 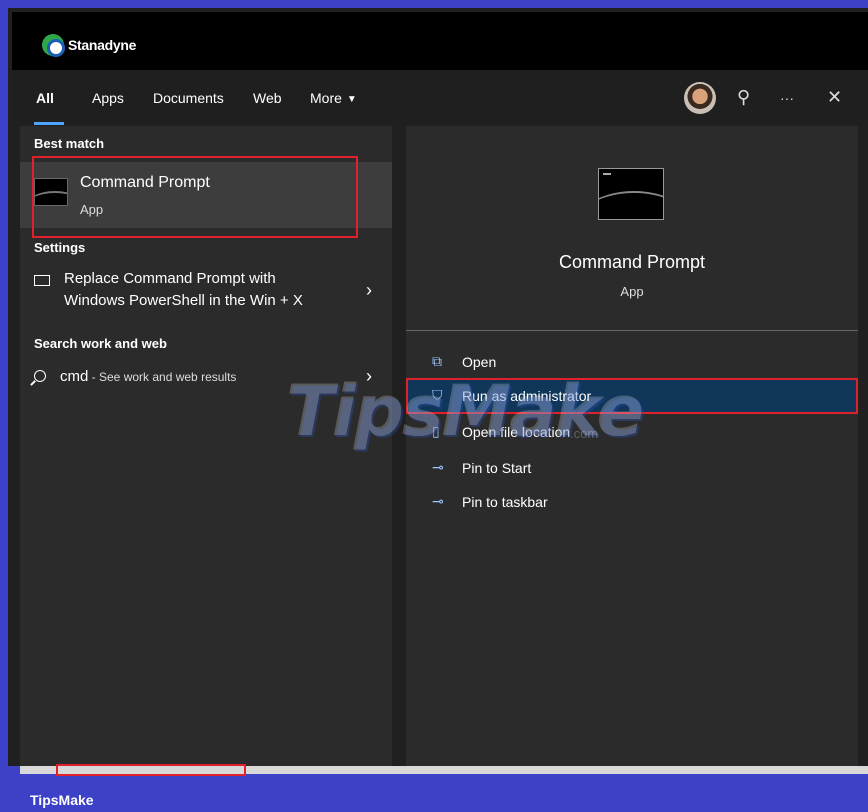 I want to click on action-pin-to-taskbar: ⊸ Pin to taskbar, so click(x=632, y=503).